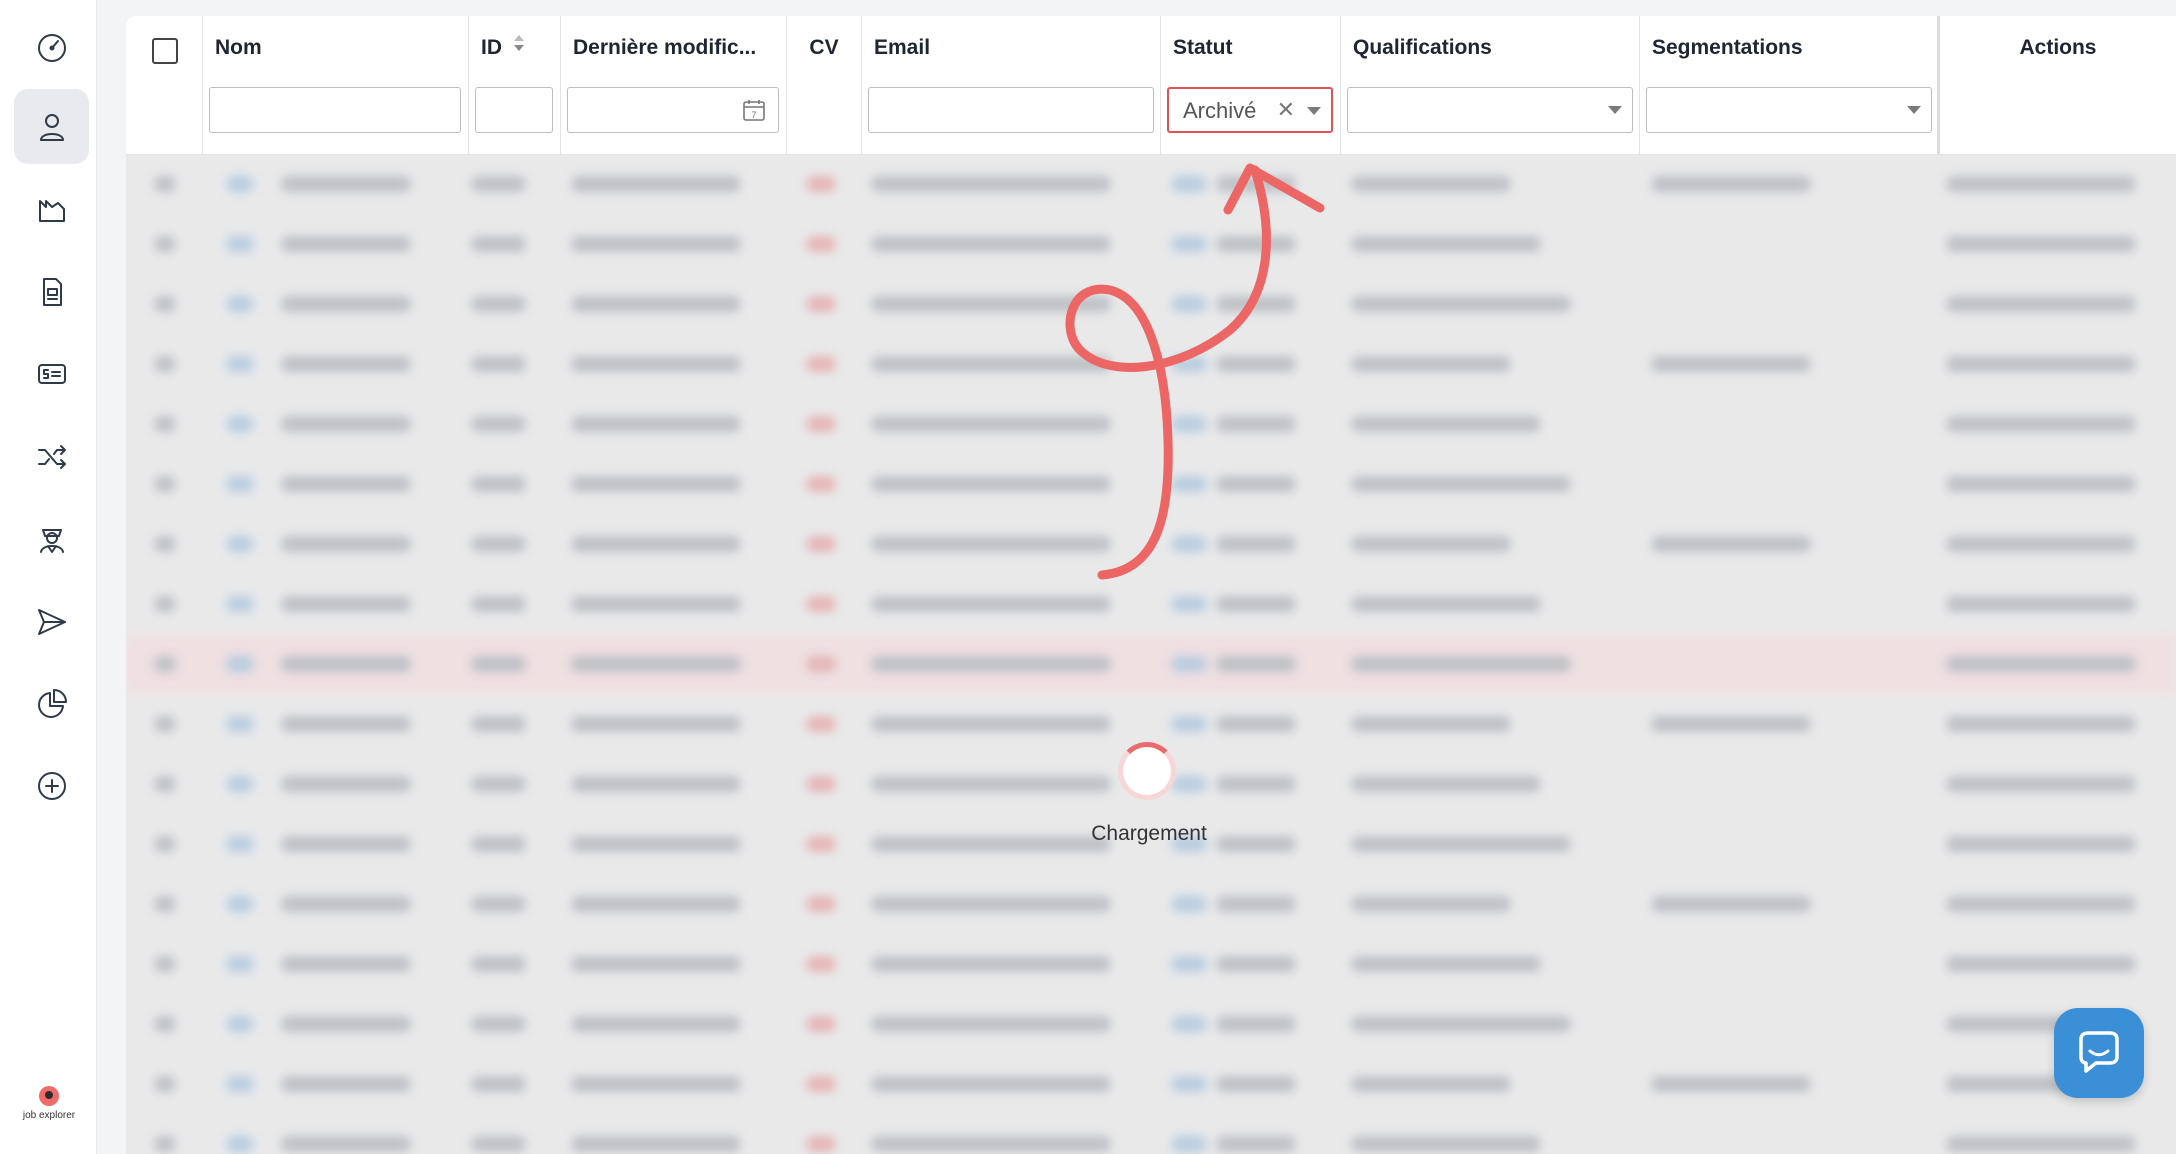  I want to click on filter-cell-cv, so click(824, 116).